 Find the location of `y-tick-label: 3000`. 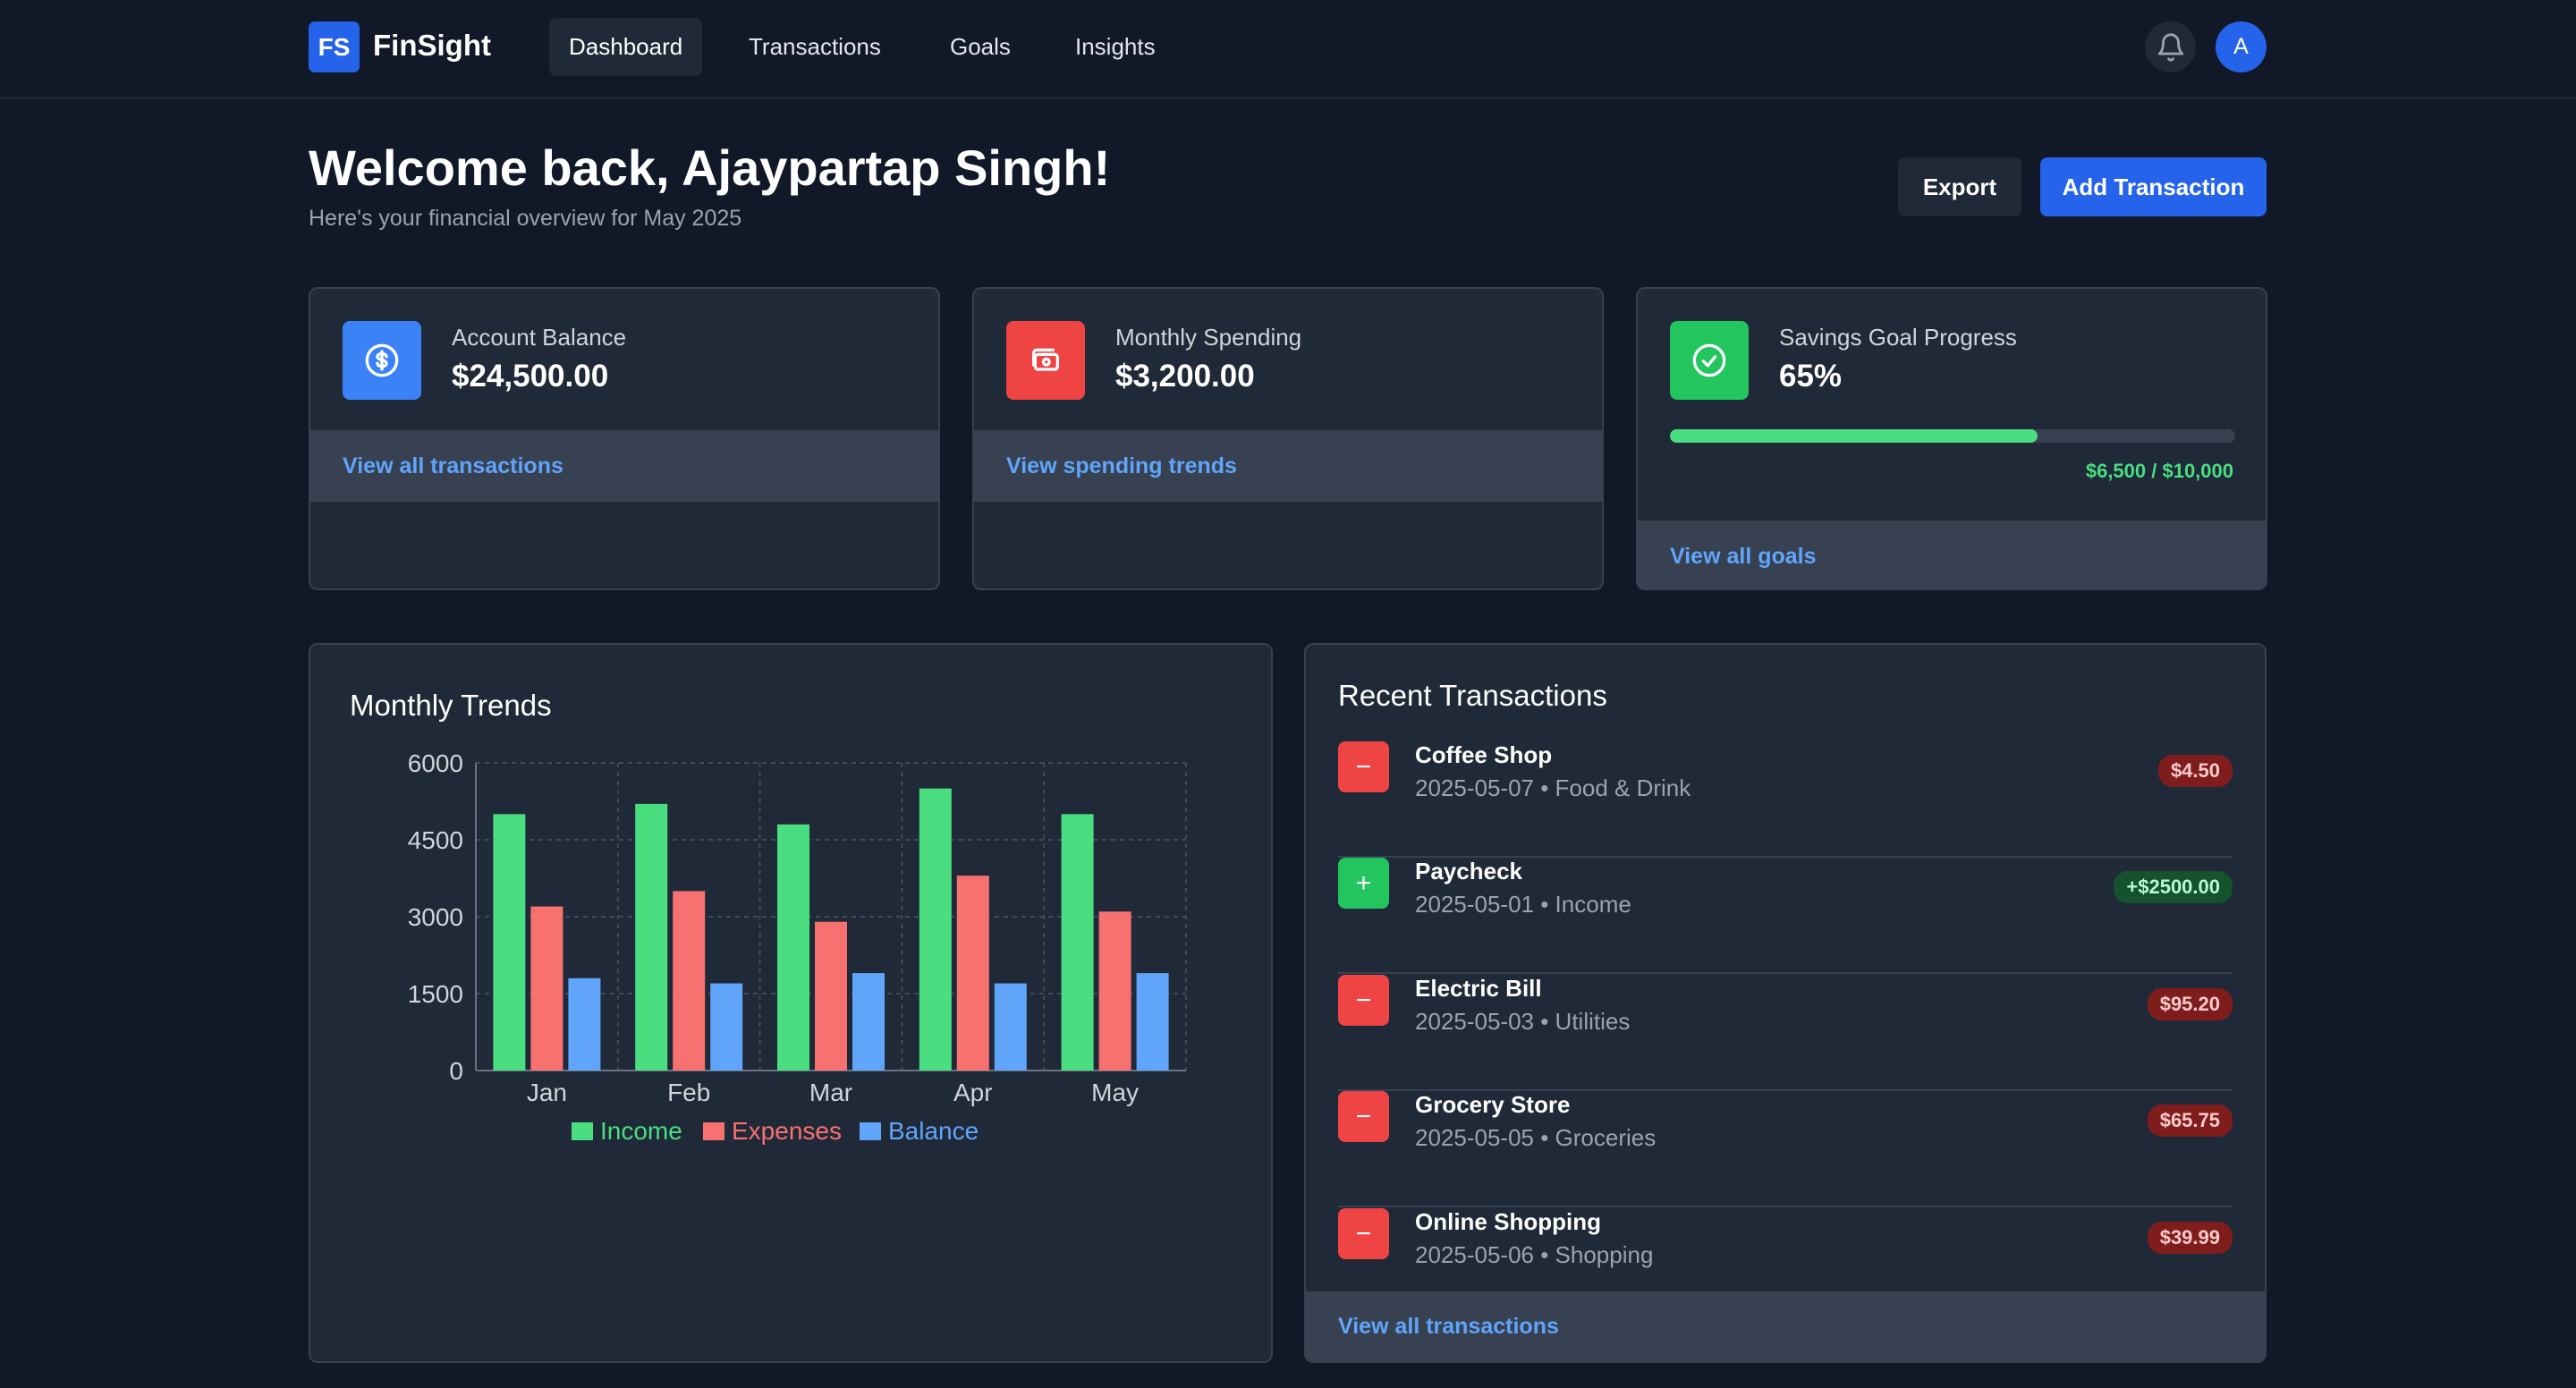

y-tick-label: 3000 is located at coordinates (435, 917).